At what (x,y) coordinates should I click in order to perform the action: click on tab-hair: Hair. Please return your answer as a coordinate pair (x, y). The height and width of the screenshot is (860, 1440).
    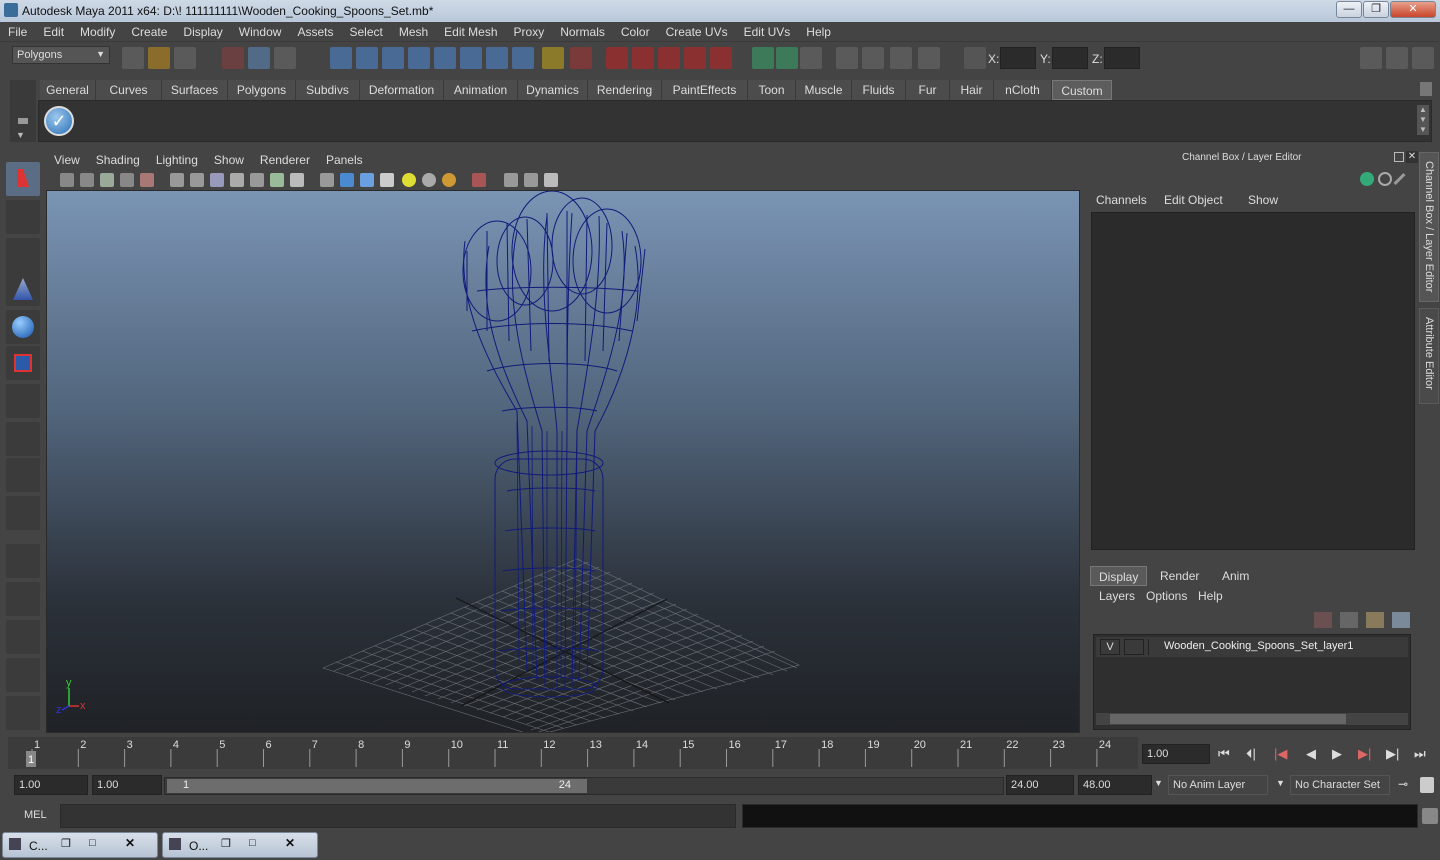
    Looking at the image, I should click on (972, 90).